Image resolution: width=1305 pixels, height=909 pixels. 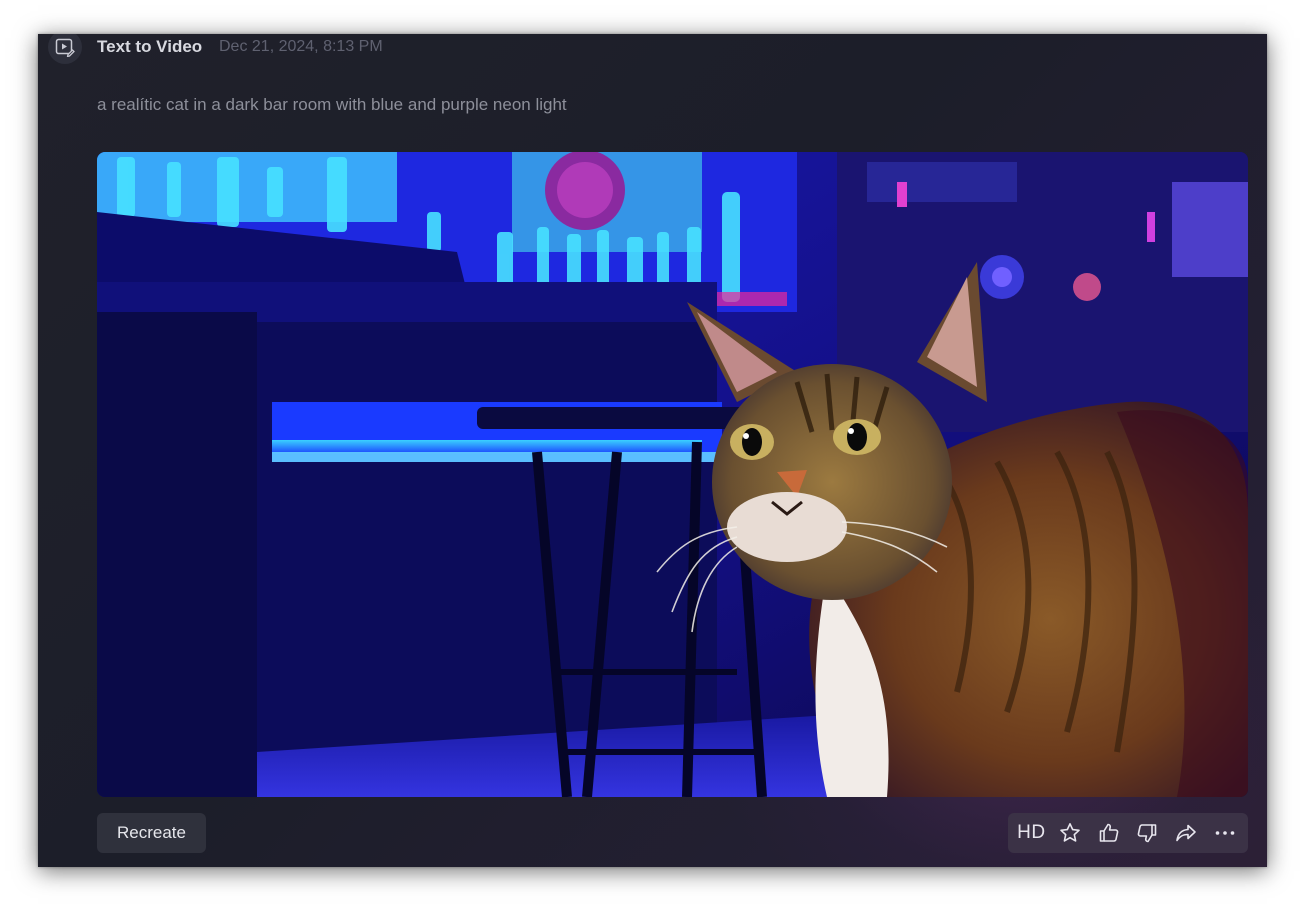 I want to click on star-icon, so click(x=1070, y=833).